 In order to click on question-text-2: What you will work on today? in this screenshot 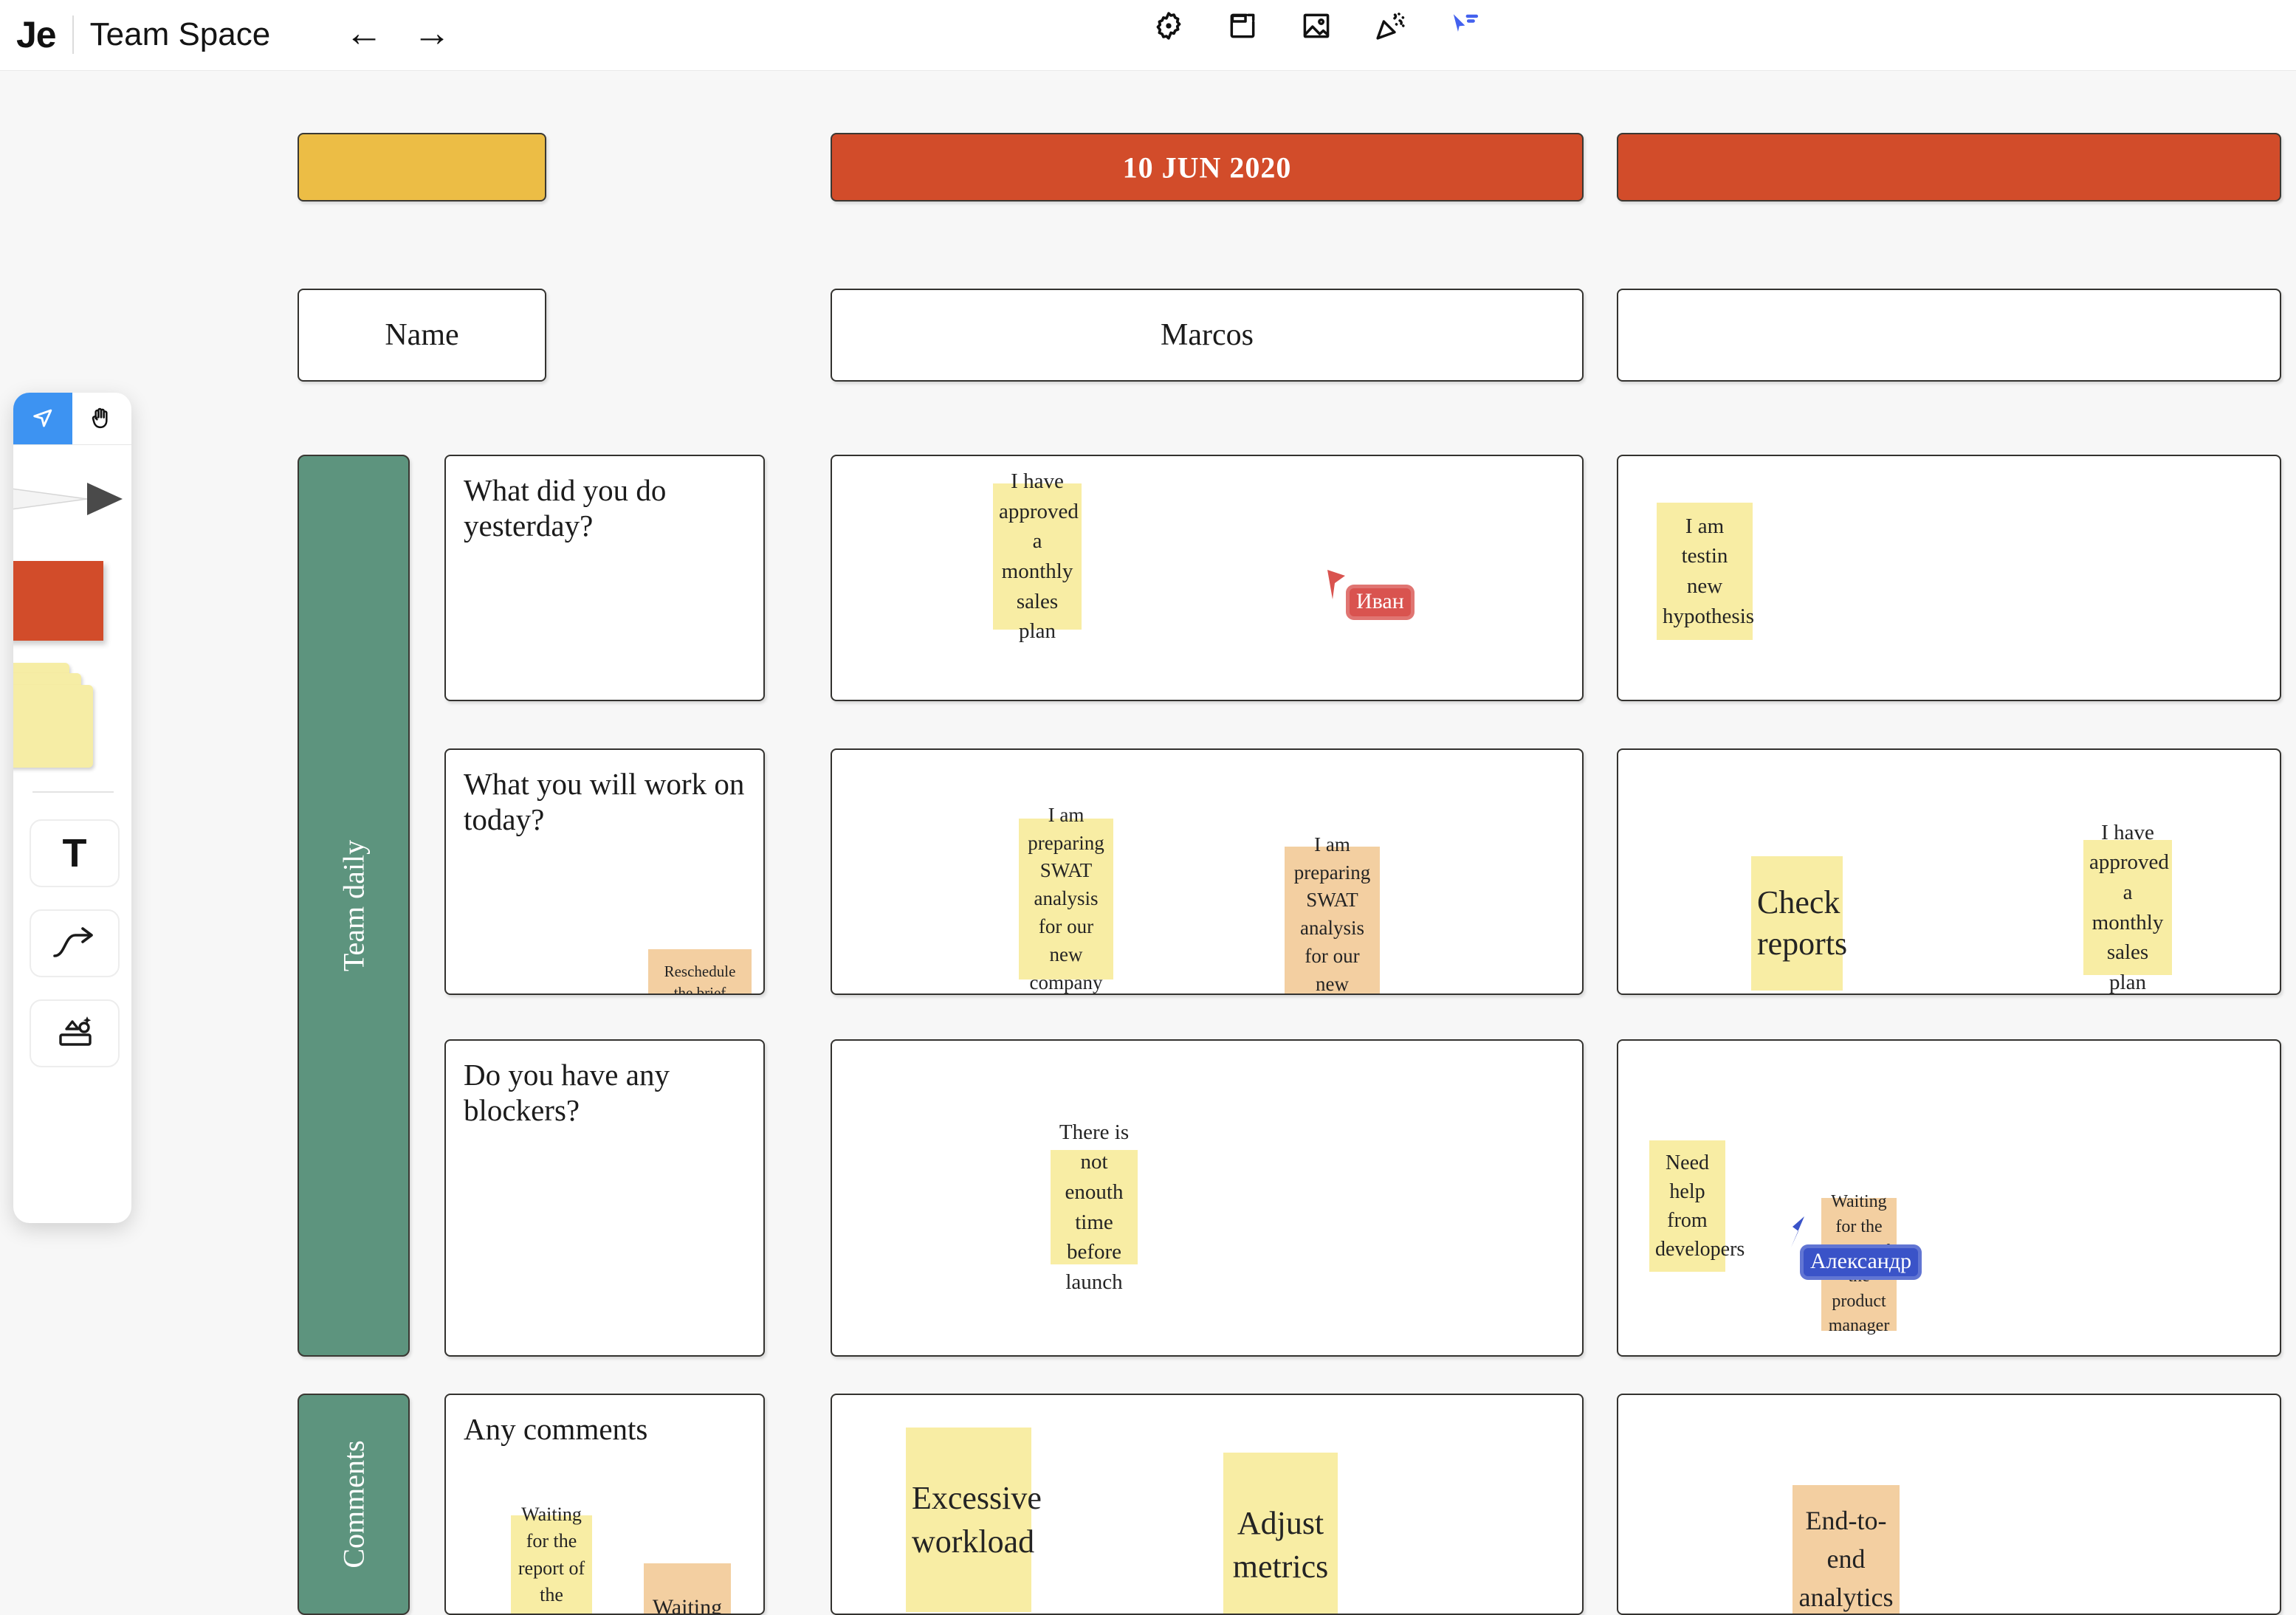, I will do `click(604, 802)`.